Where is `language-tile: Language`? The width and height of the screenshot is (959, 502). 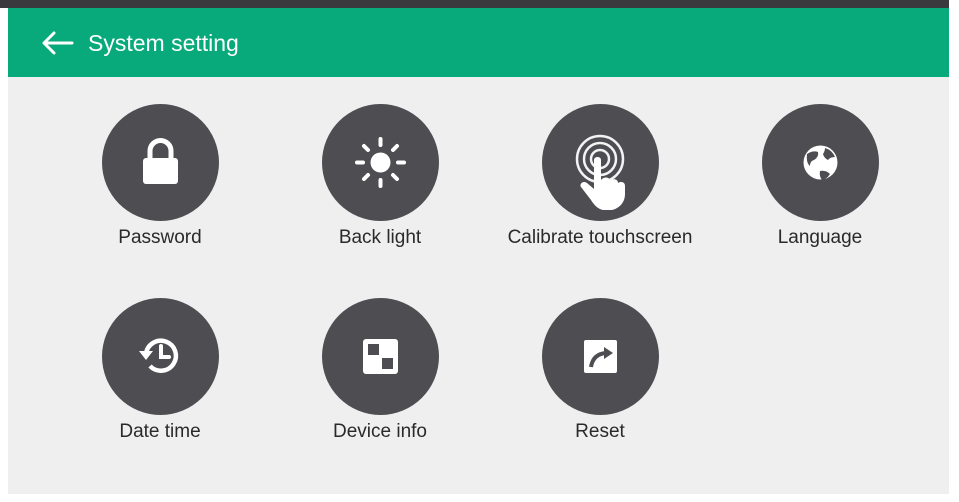 language-tile: Language is located at coordinates (820, 179).